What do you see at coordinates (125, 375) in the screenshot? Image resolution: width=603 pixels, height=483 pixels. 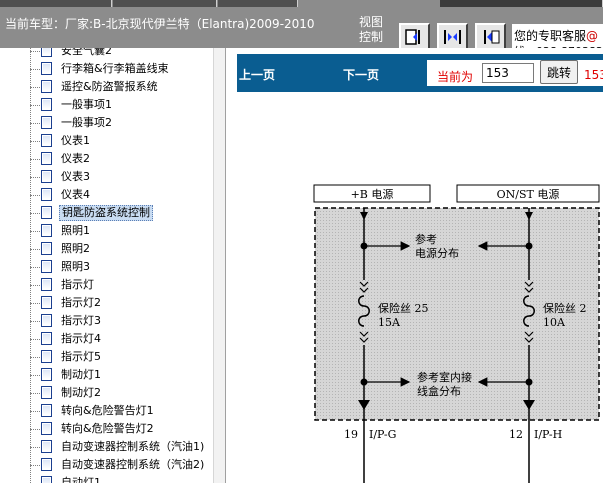 I see `tree-item: 制动灯1` at bounding box center [125, 375].